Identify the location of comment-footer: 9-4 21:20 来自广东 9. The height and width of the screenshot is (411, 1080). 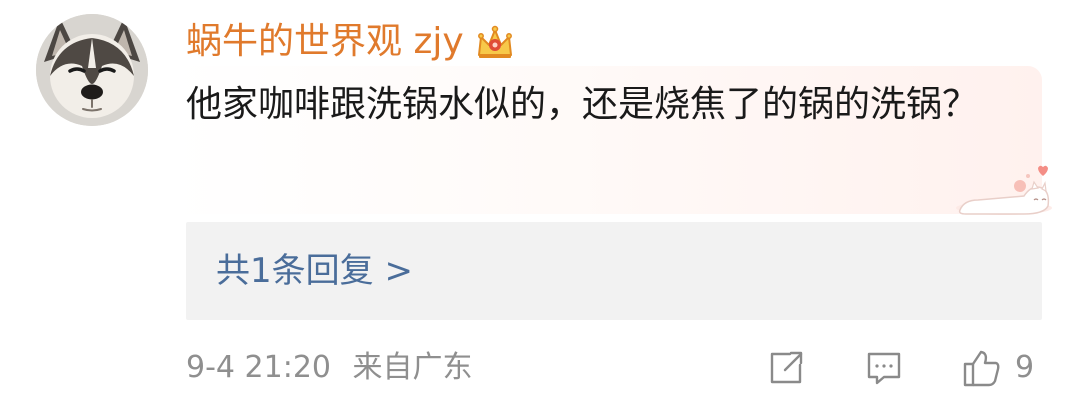
(621, 368).